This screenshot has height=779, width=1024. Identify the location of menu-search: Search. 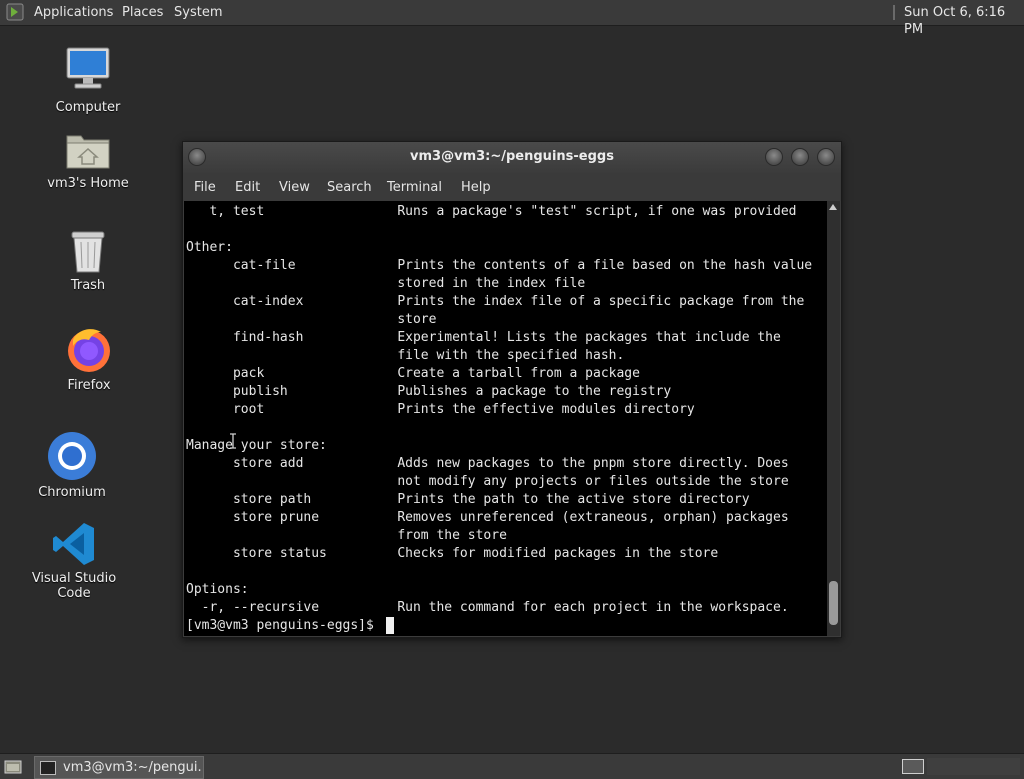
(349, 187).